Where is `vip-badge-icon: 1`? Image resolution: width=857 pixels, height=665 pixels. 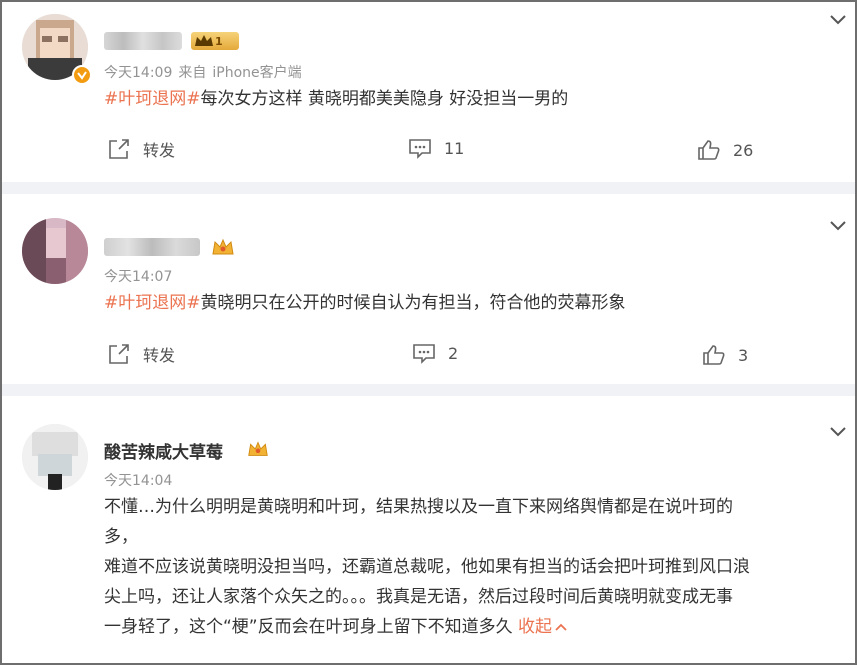 vip-badge-icon: 1 is located at coordinates (215, 41).